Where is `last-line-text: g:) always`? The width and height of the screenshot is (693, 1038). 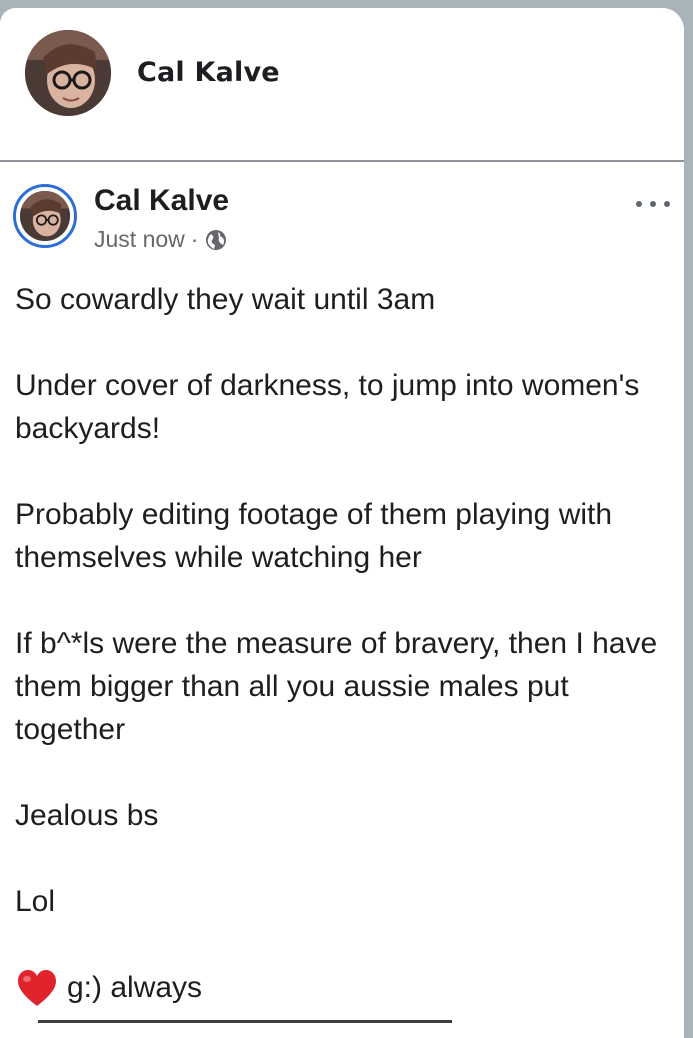 last-line-text: g:) always is located at coordinates (135, 987).